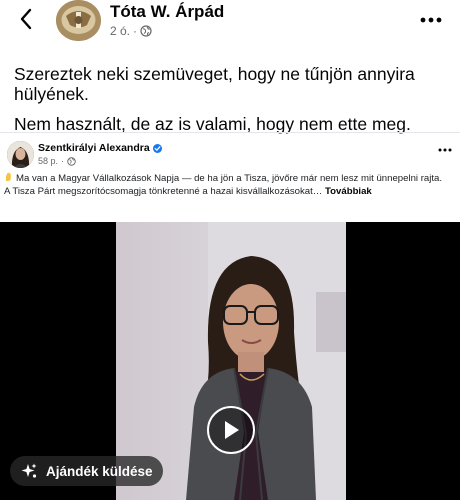  I want to click on shared-more-options-button, so click(445, 148).